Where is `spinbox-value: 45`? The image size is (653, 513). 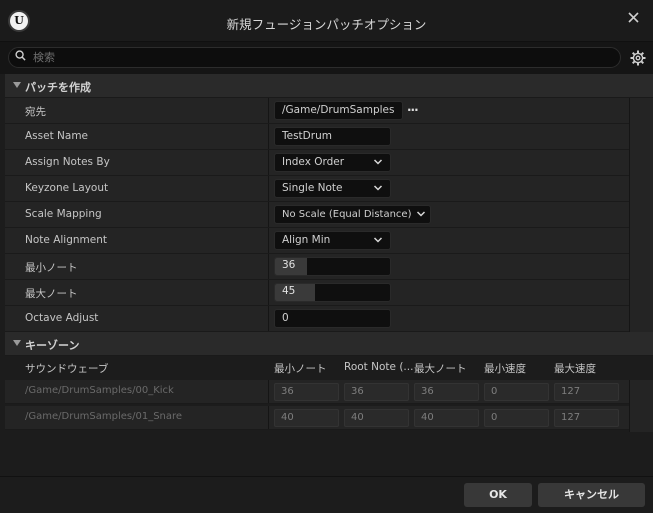 spinbox-value: 45 is located at coordinates (289, 291).